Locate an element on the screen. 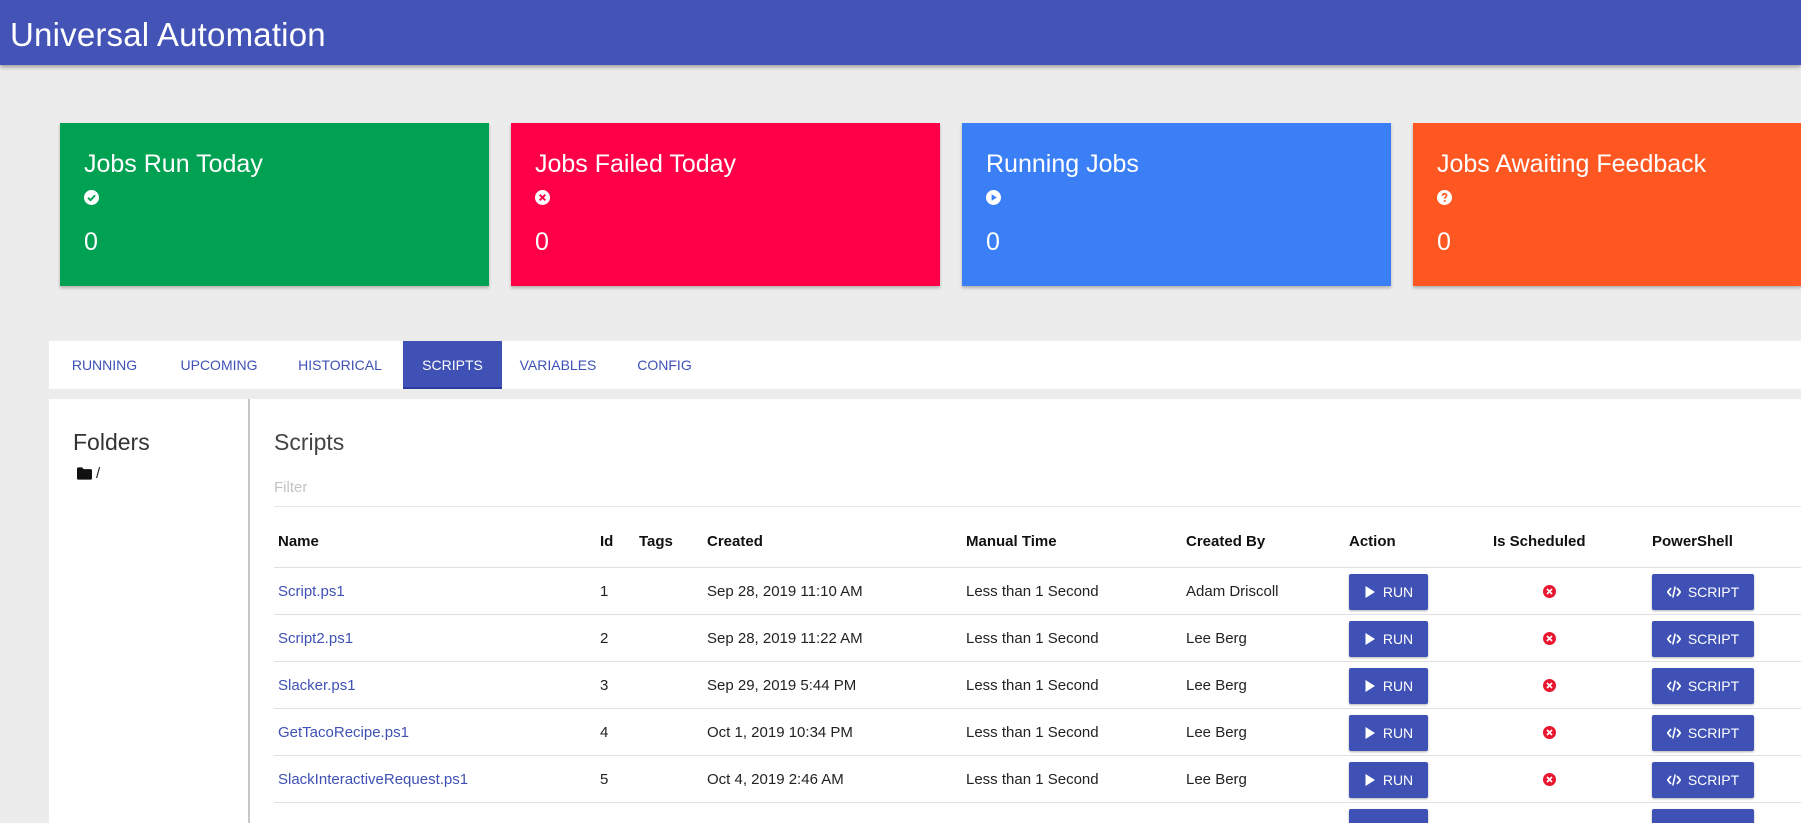  card-jobs-failed-today: Jobs Failed Today 0 is located at coordinates (725, 204).